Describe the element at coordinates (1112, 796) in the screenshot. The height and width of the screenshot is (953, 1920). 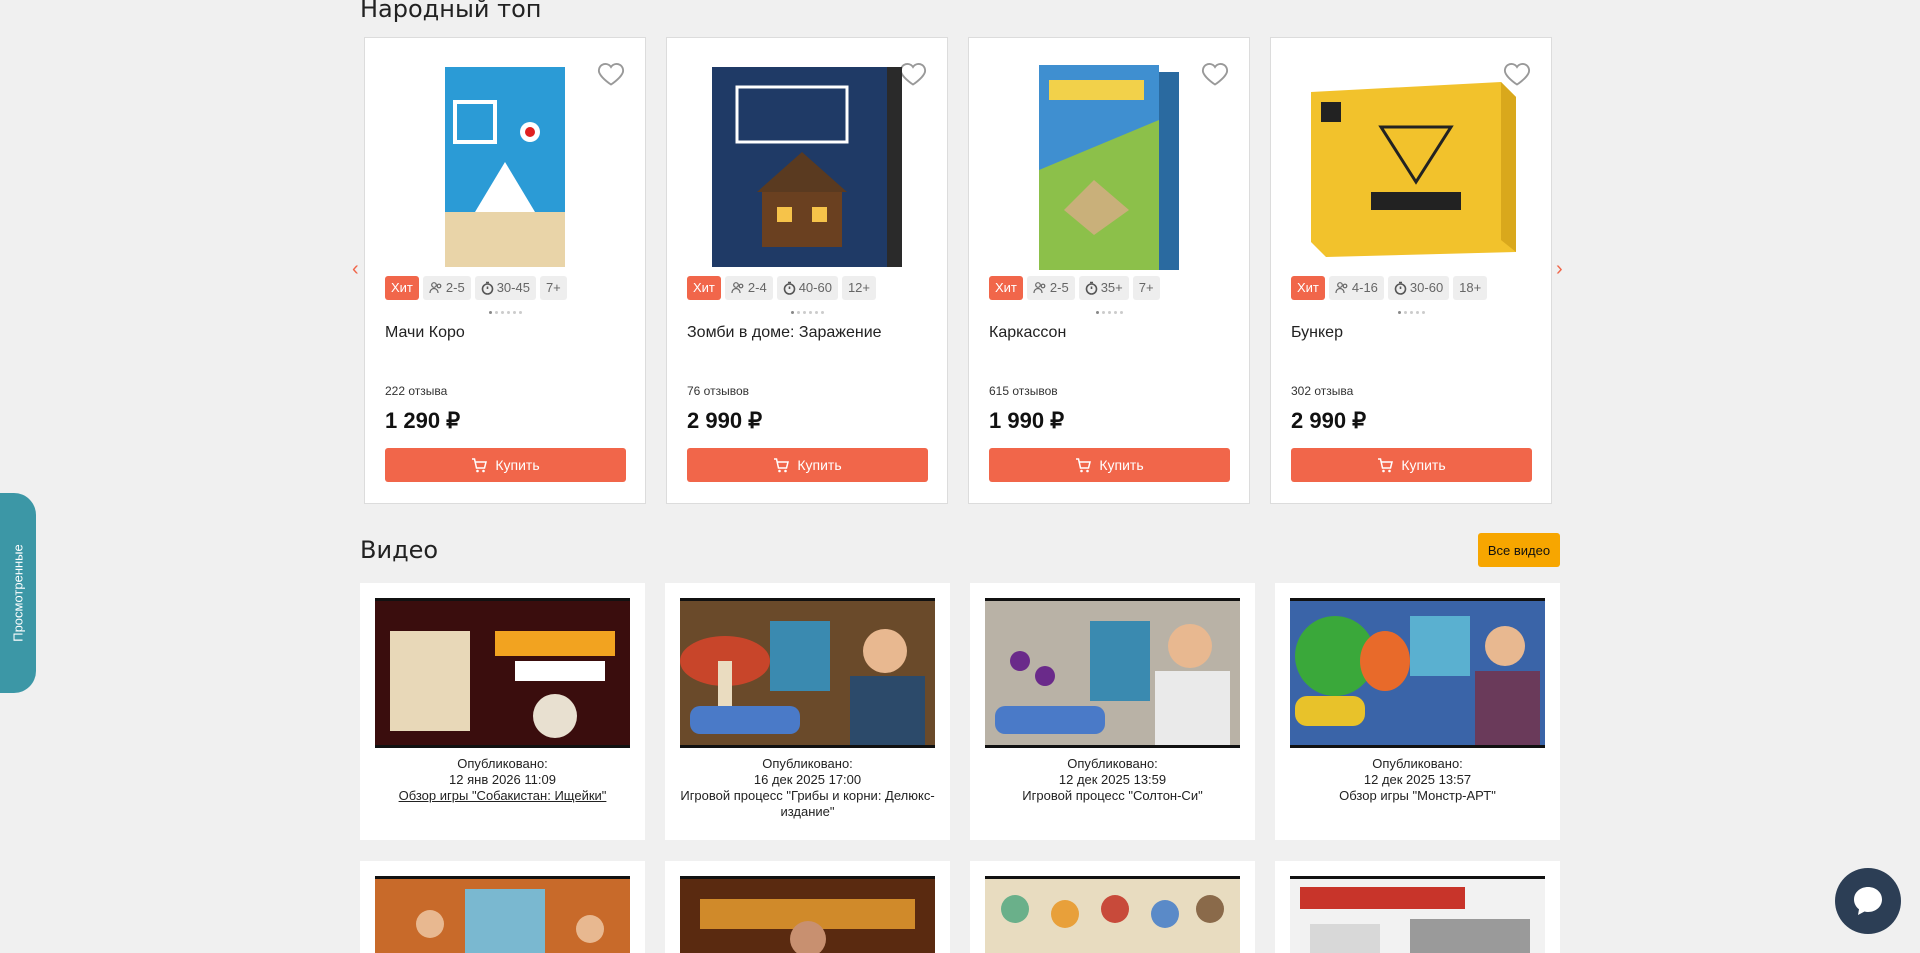
I see `video-title: Игровой процесс "Солтон-Си"` at that location.